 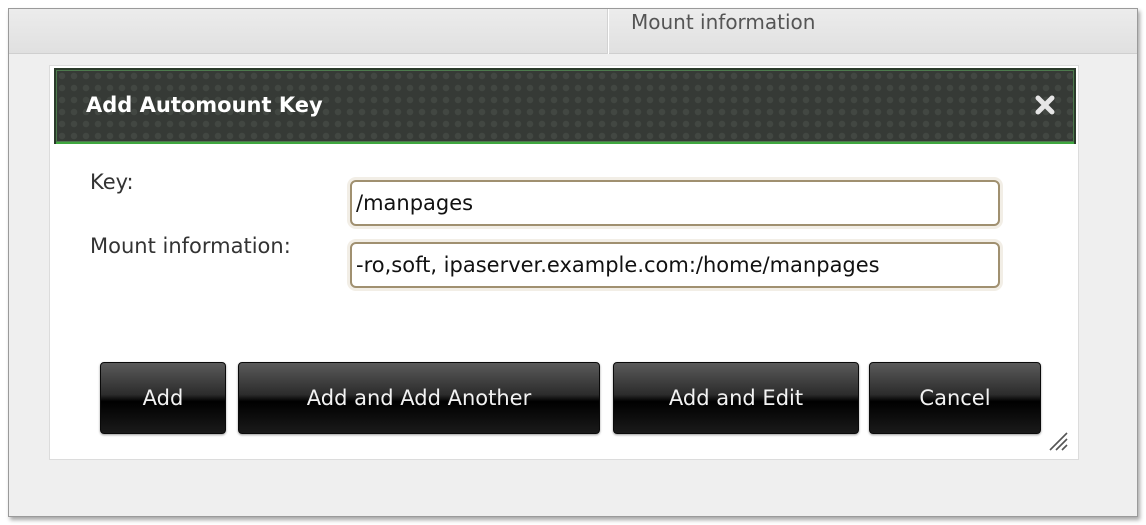 I want to click on column-header-mount-information: Mount information, so click(x=723, y=22).